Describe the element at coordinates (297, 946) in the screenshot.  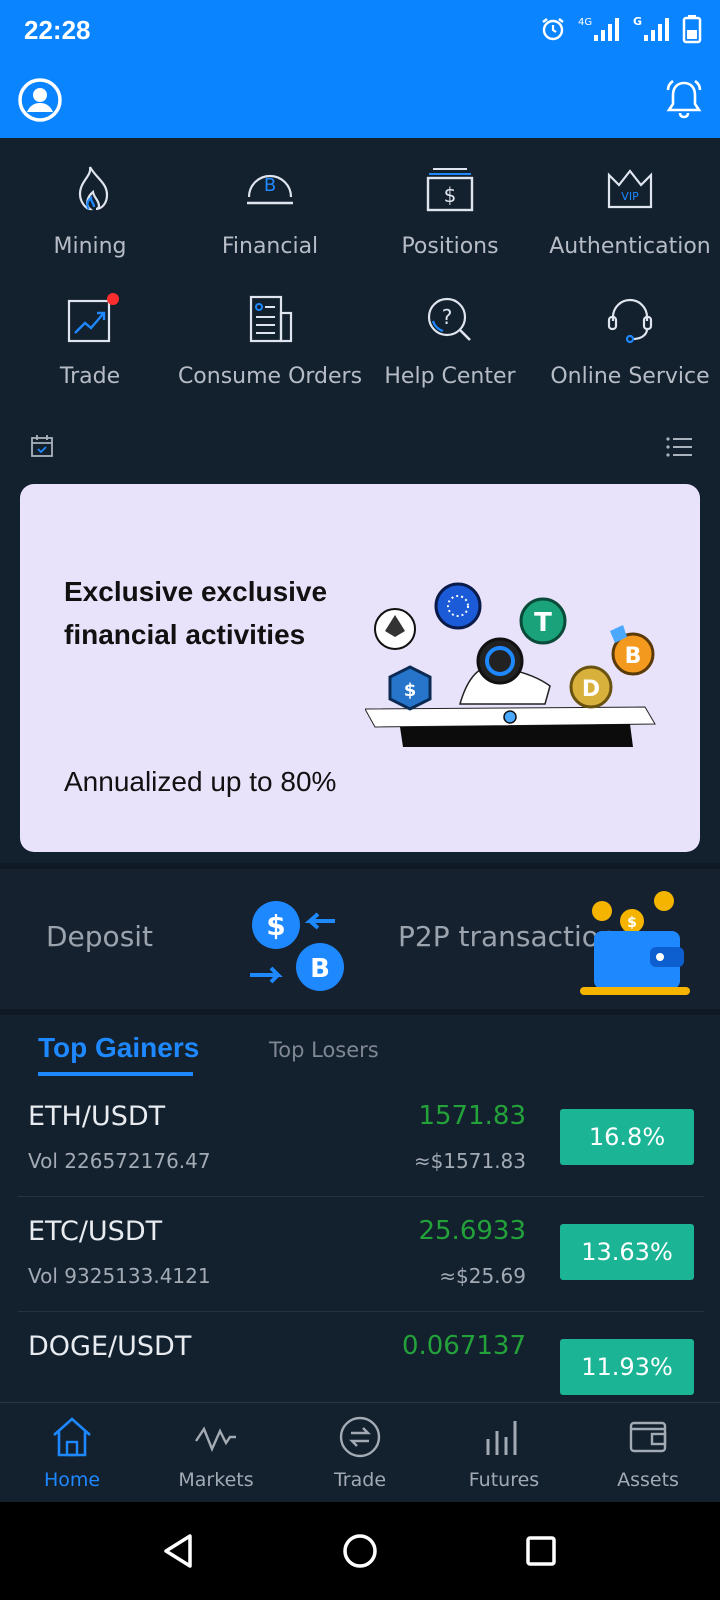
I see `deposit-exchange-icon: $ B` at that location.